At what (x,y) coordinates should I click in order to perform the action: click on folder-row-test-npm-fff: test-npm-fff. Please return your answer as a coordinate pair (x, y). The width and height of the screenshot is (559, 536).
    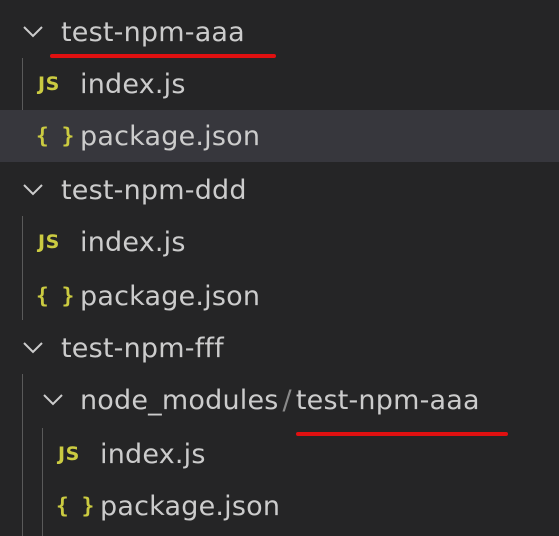
    Looking at the image, I should click on (279, 348).